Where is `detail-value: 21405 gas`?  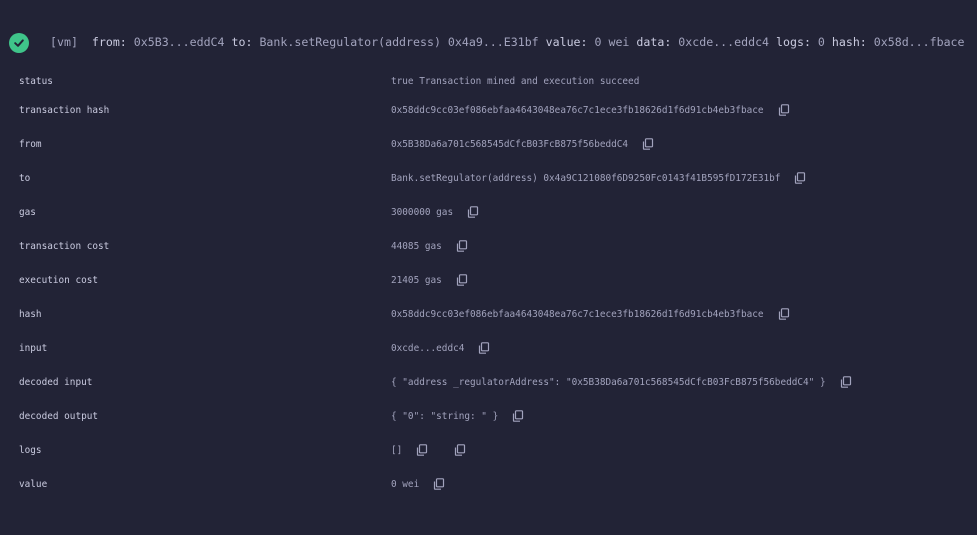 detail-value: 21405 gas is located at coordinates (429, 280).